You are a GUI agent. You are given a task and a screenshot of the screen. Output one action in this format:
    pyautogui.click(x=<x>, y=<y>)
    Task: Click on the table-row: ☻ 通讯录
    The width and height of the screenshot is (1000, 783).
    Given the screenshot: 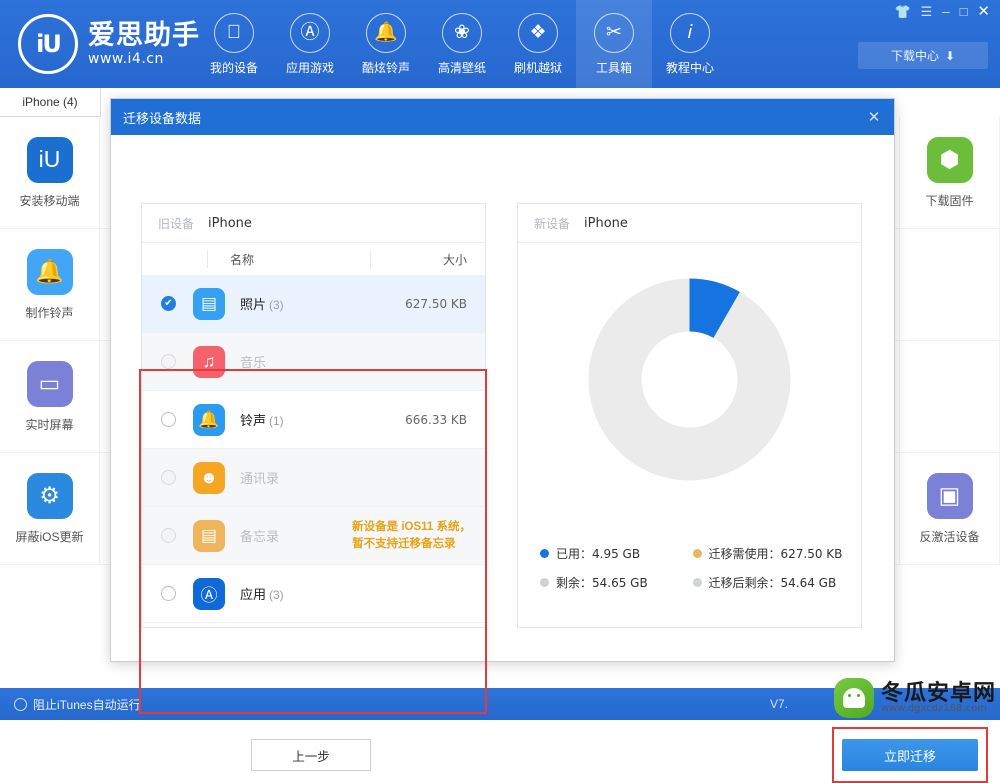 What is the action you would take?
    pyautogui.click(x=313, y=478)
    